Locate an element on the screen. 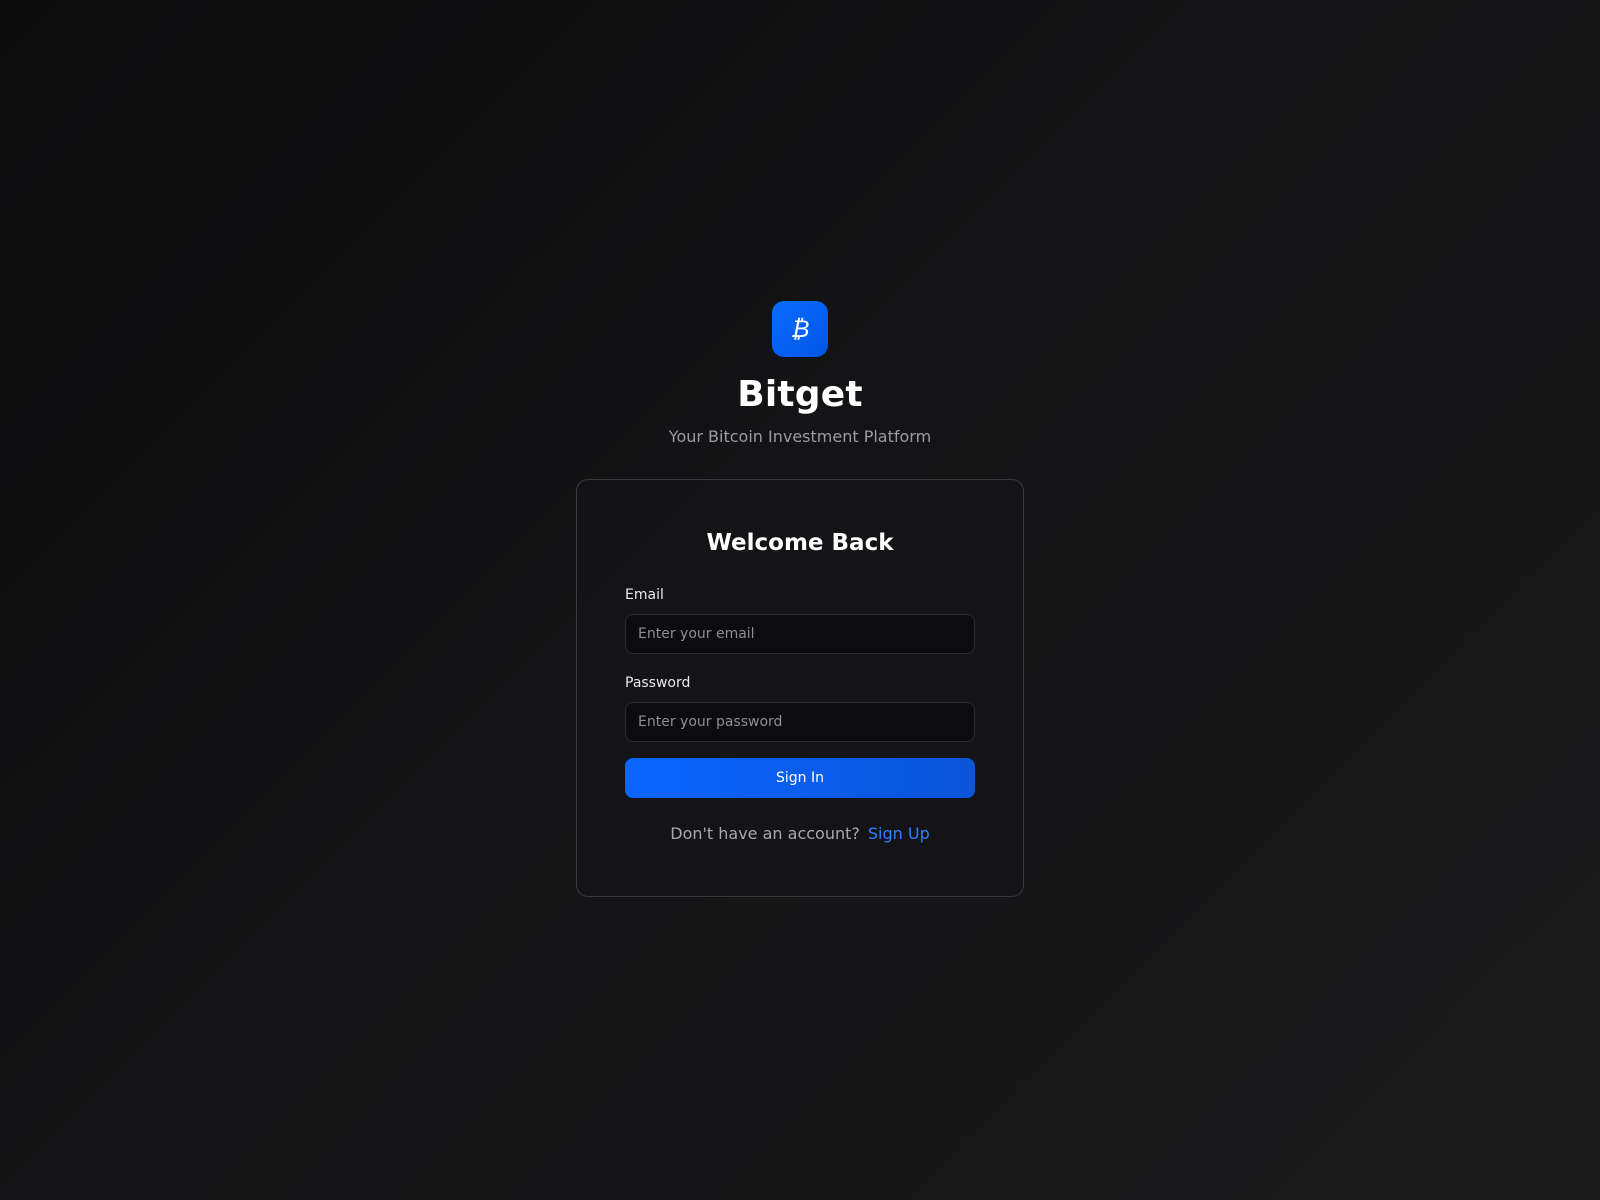 This screenshot has width=1600, height=1200. signup-prompt: Don't have an account? is located at coordinates (765, 833).